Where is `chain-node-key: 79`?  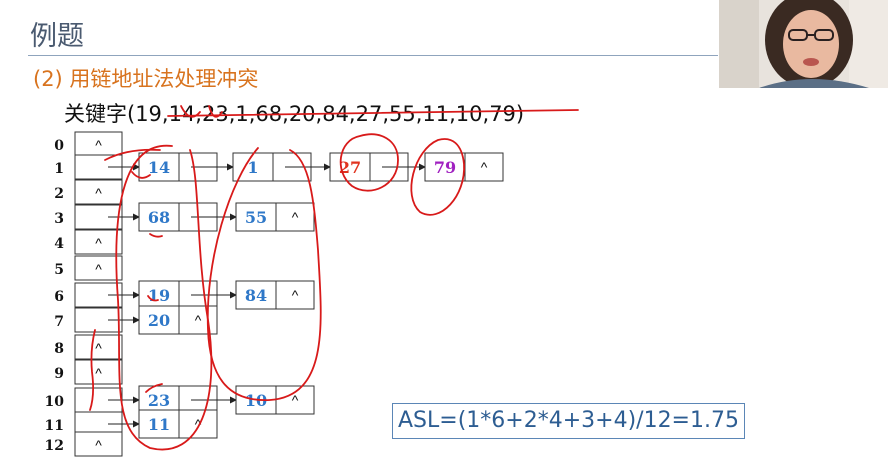 chain-node-key: 79 is located at coordinates (445, 167).